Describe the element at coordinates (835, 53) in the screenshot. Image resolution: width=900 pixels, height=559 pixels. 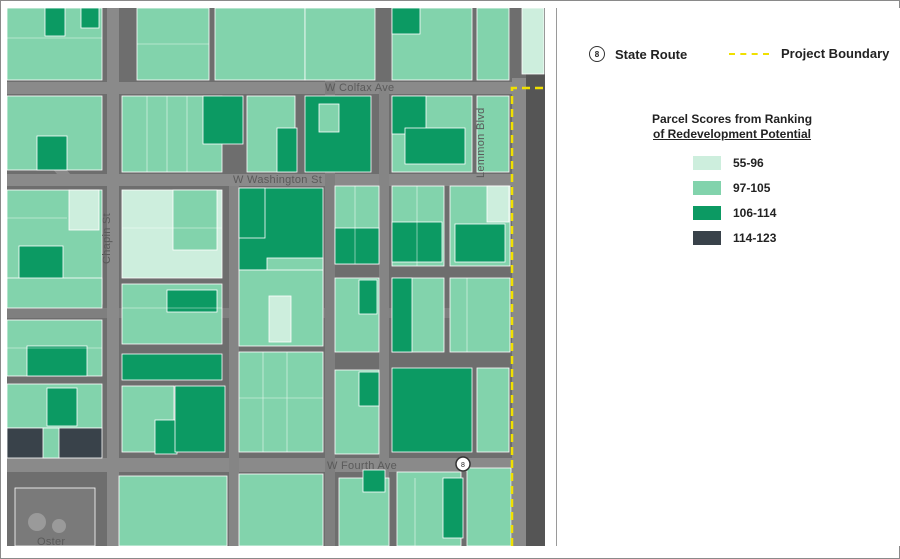
I see `legend-project-boundary-label: Project Boundary` at that location.